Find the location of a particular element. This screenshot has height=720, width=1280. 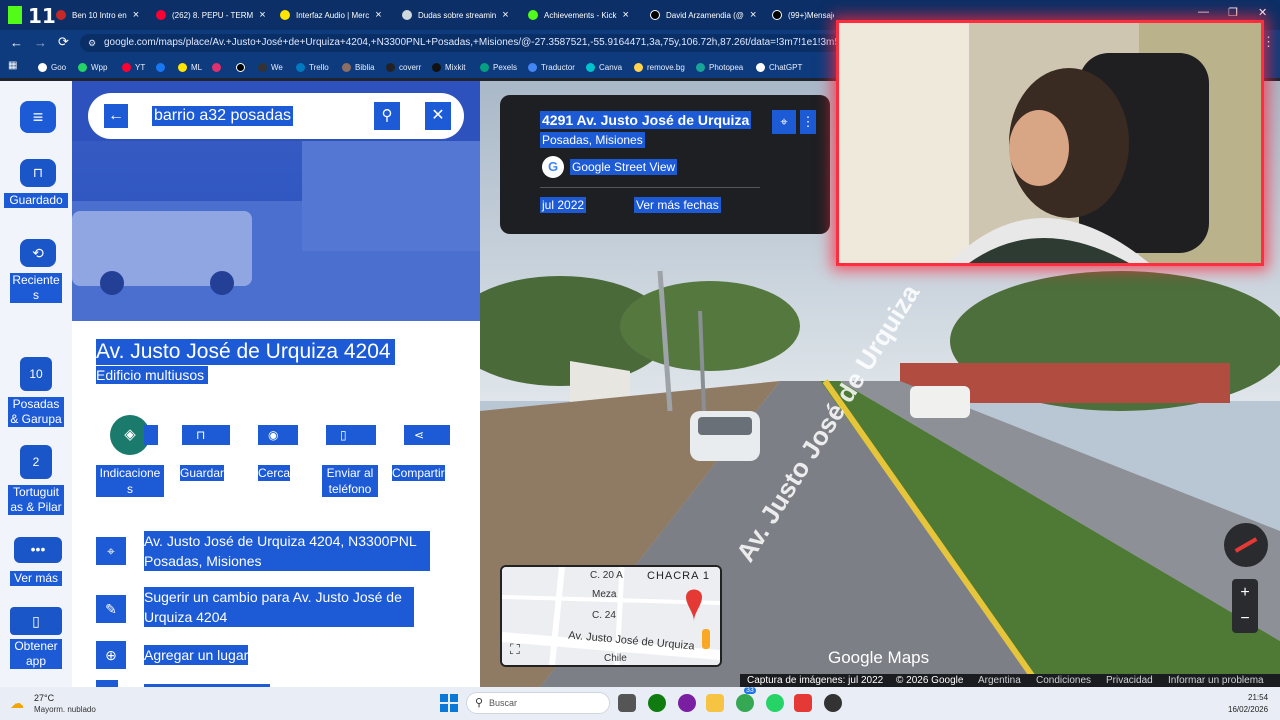

history-icon: ⟲ is located at coordinates (38, 253).